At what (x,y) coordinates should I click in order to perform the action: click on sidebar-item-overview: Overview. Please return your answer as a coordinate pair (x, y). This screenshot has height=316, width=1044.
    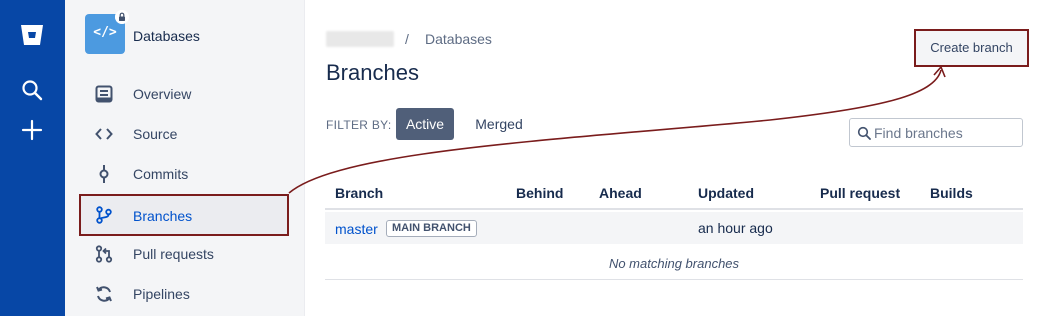
    Looking at the image, I should click on (184, 94).